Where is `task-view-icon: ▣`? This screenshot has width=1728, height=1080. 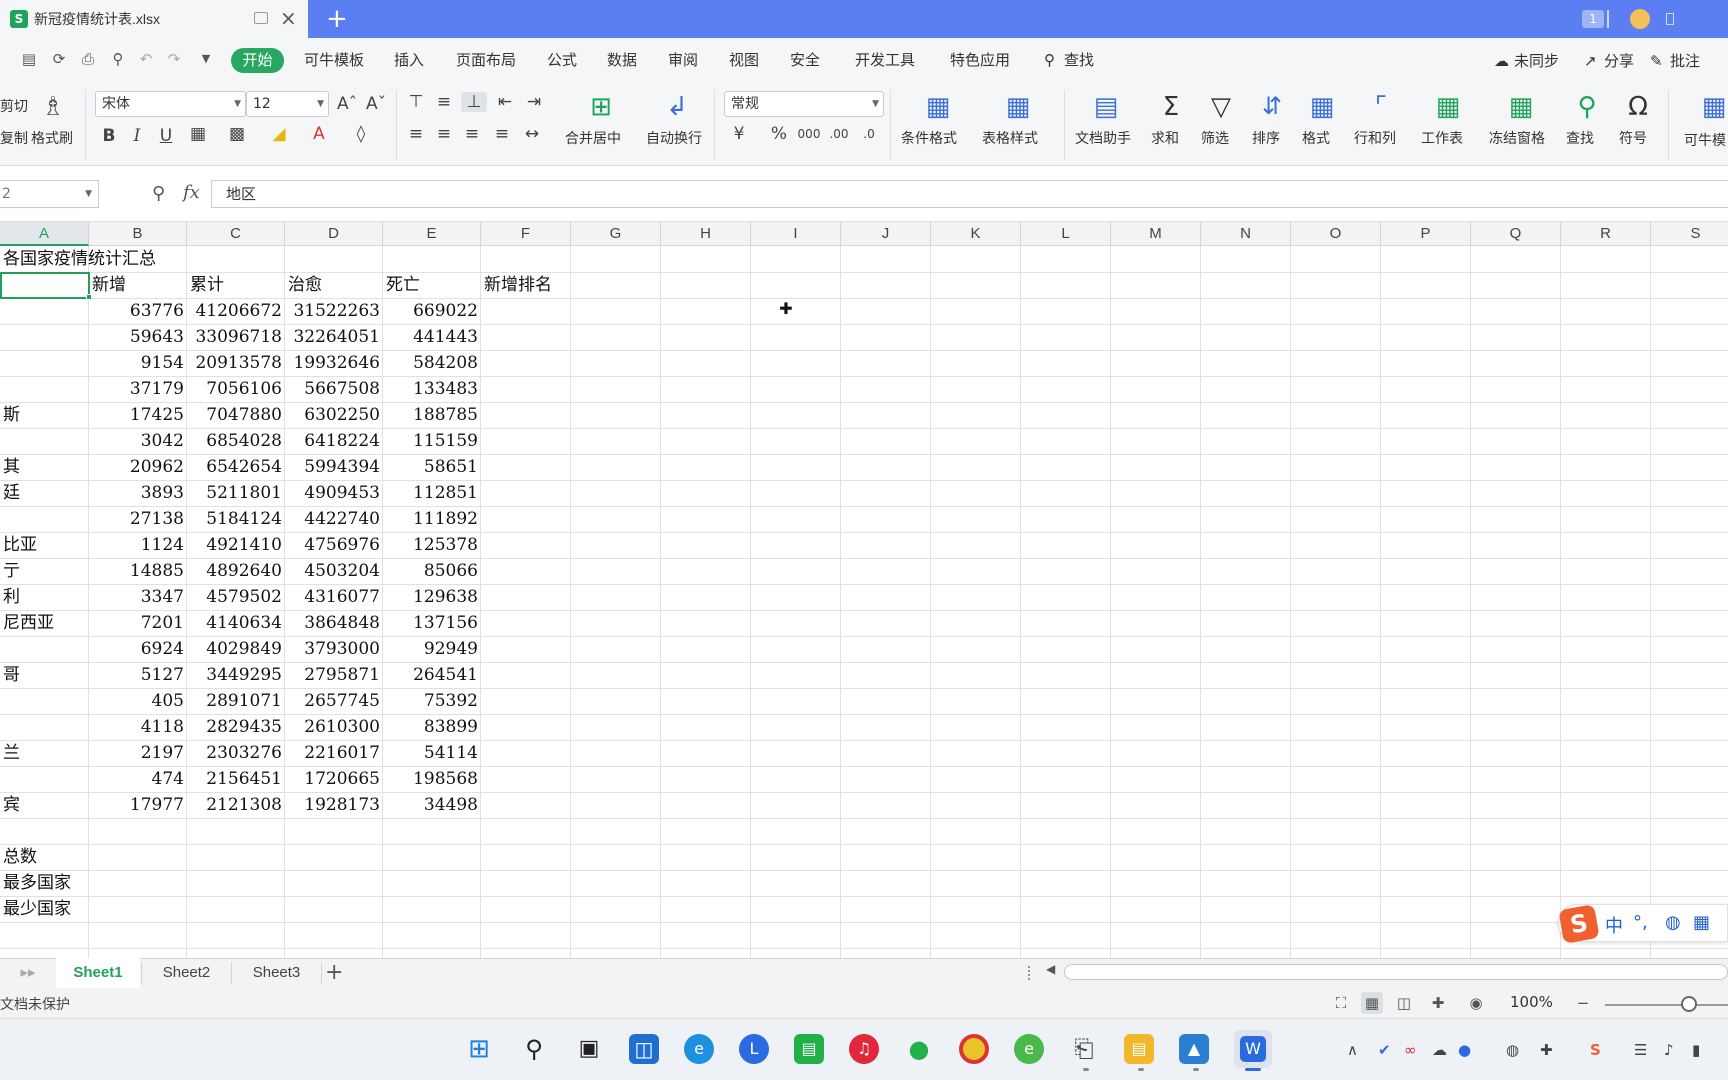 task-view-icon: ▣ is located at coordinates (589, 1049).